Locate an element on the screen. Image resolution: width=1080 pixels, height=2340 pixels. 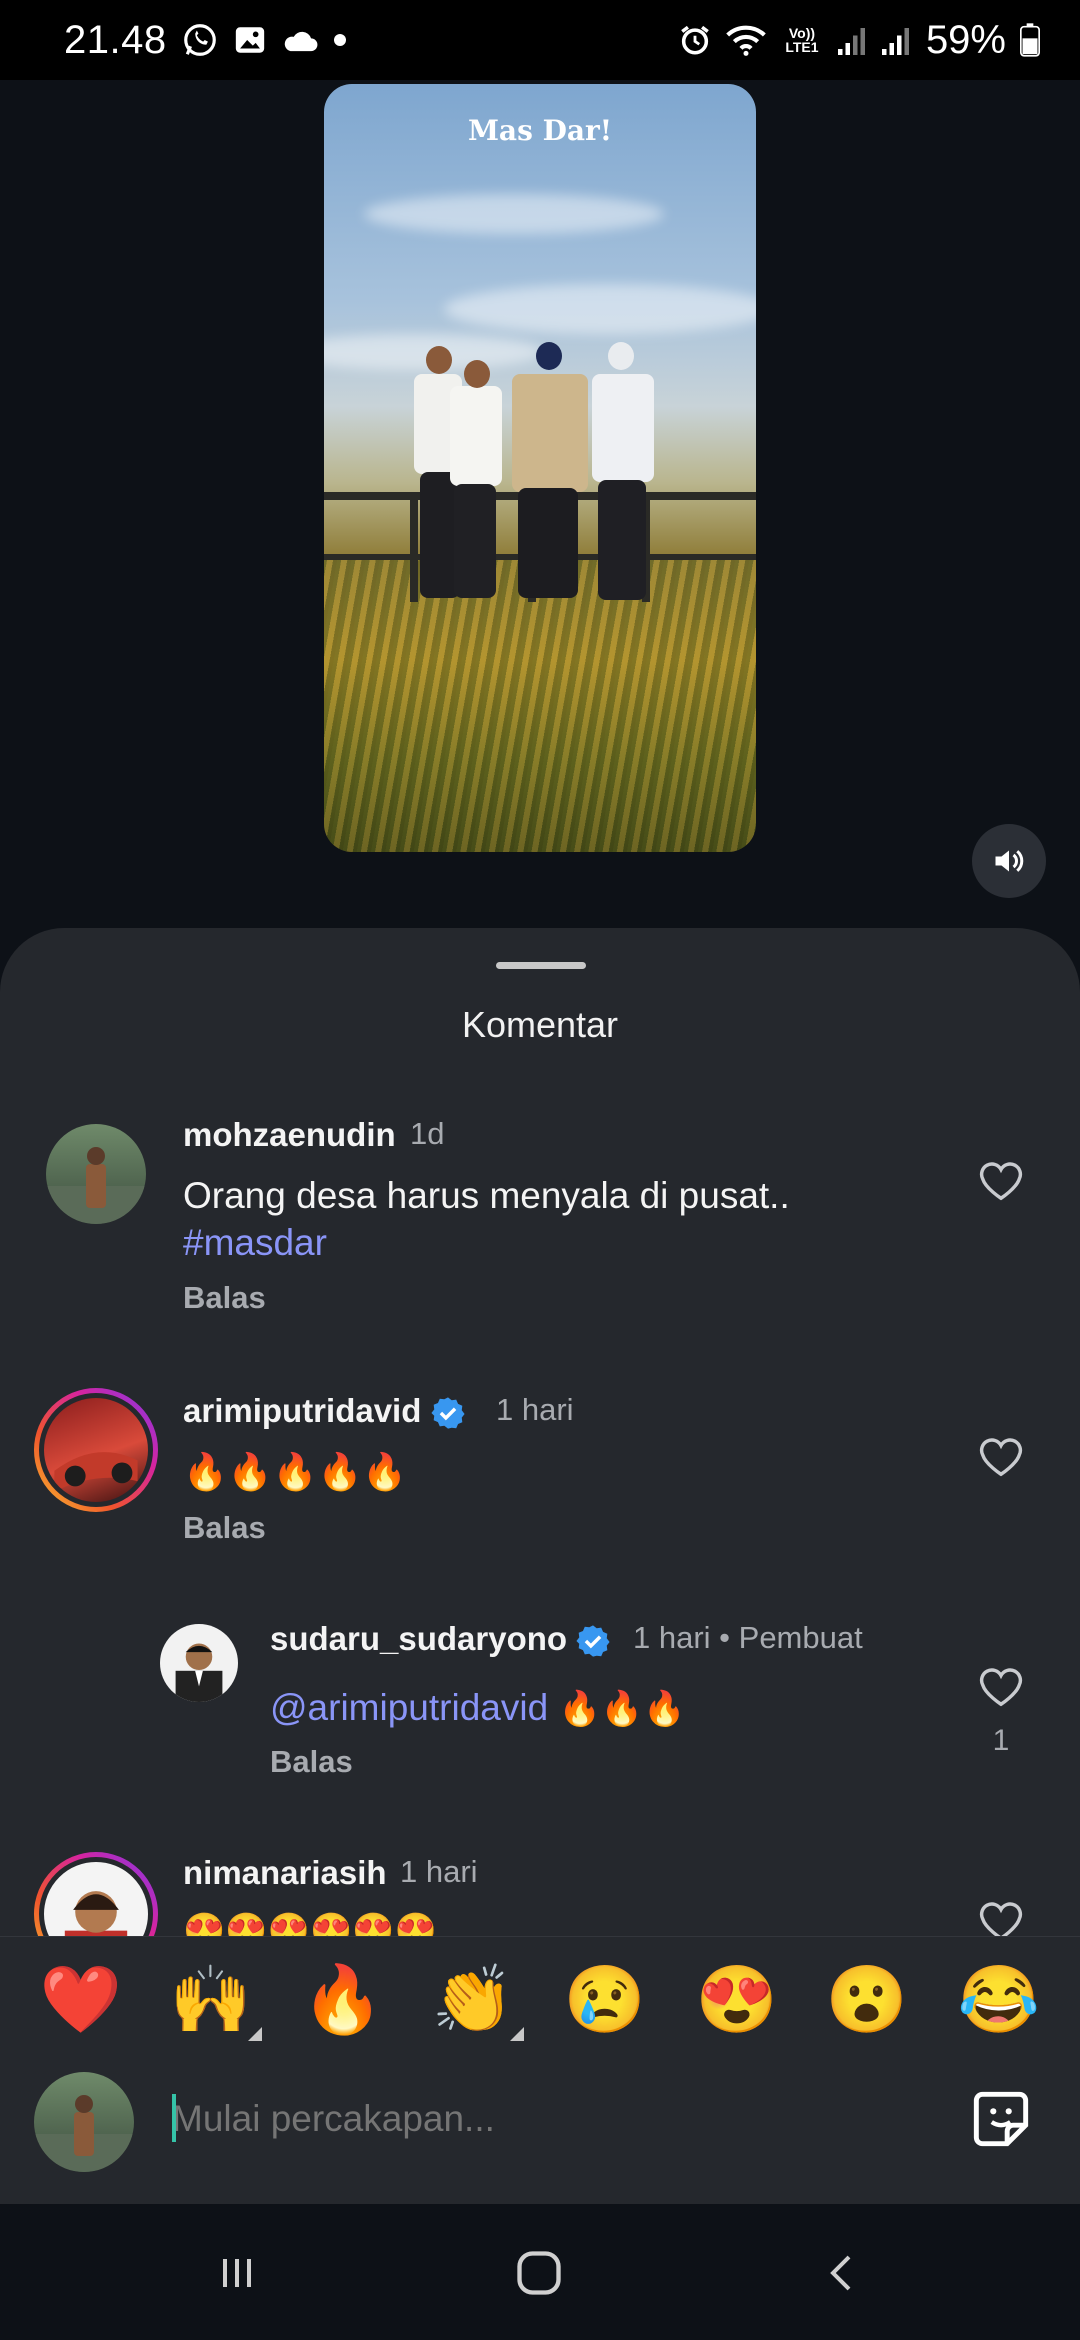
status-time: 21.48 is located at coordinates (115, 39).